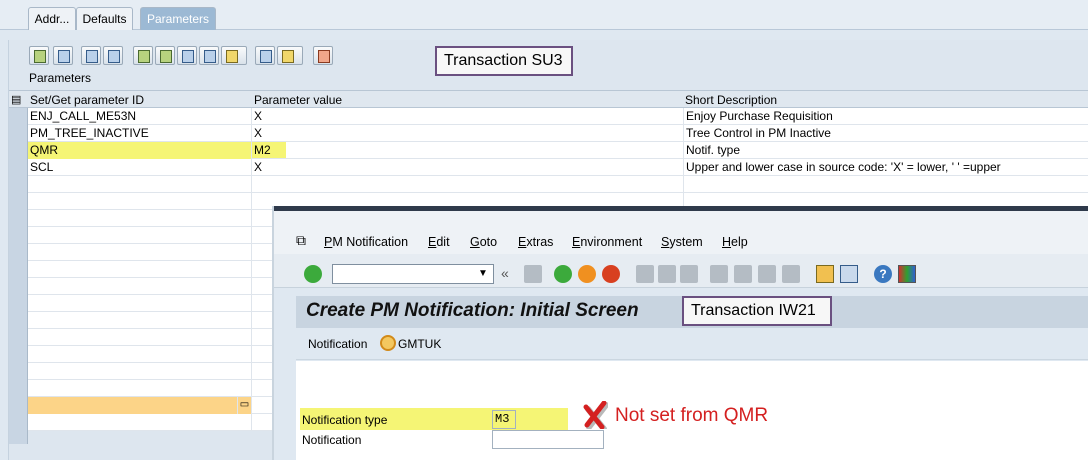  Describe the element at coordinates (825, 274) in the screenshot. I see `new-session-icon` at that location.